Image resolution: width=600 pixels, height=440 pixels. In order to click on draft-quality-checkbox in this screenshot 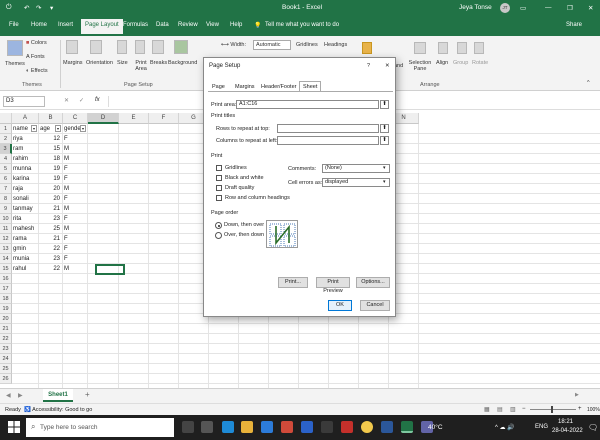, I will do `click(219, 188)`.